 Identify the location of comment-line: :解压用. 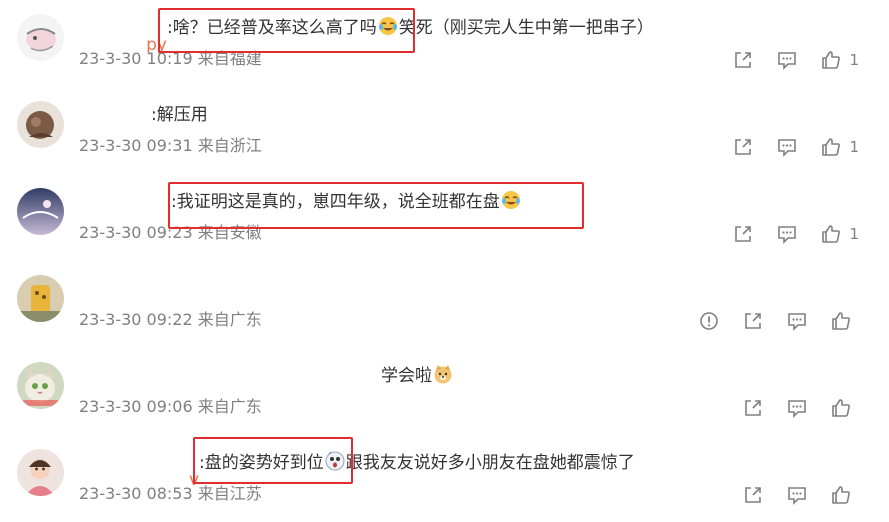
(143, 115).